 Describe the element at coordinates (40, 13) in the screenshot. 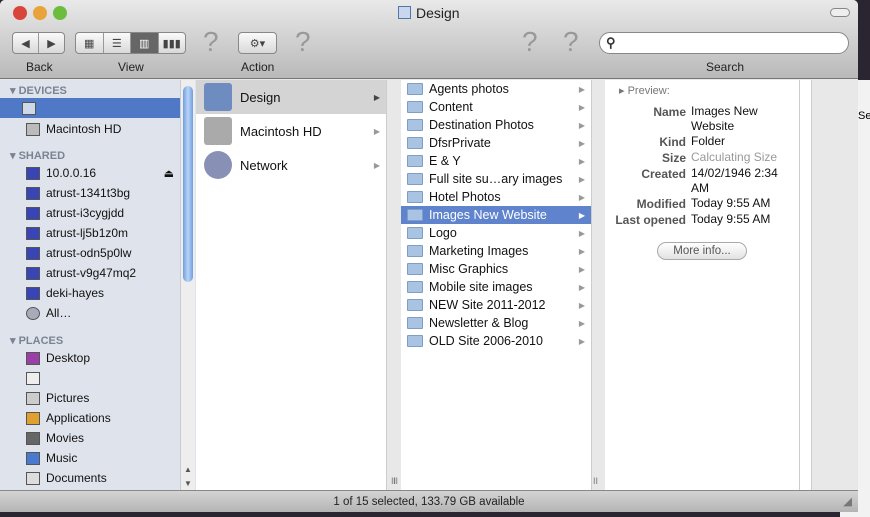

I see `minimize-button` at that location.